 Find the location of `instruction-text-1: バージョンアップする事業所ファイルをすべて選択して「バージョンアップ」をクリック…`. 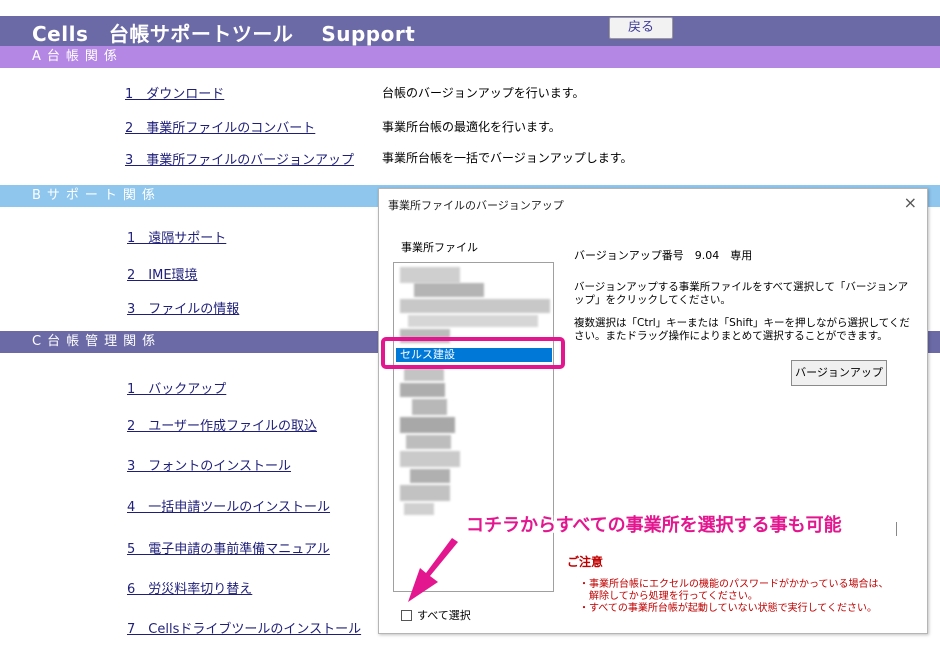

instruction-text-1: バージョンアップする事業所ファイルをすべて選択して「バージョンアップ」をクリック… is located at coordinates (741, 293).